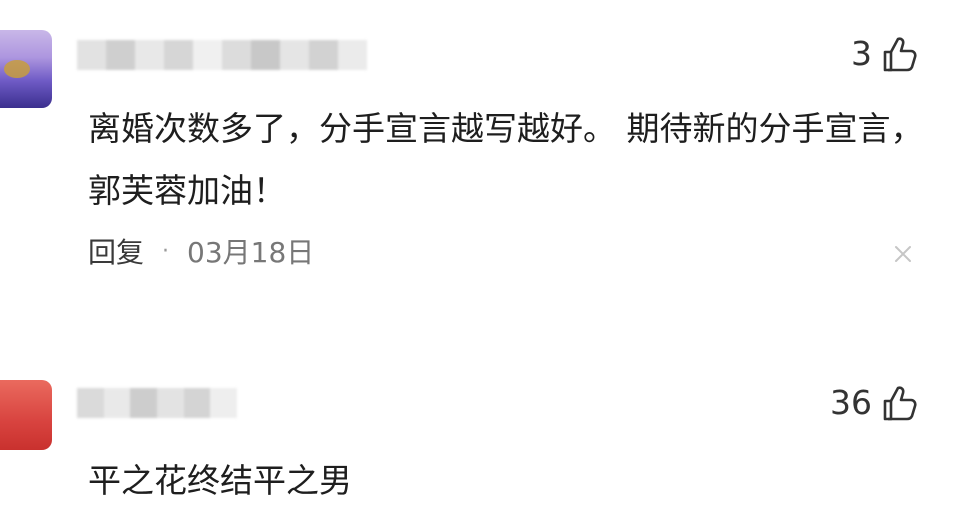  Describe the element at coordinates (874, 402) in the screenshot. I see `like-control: 36` at that location.